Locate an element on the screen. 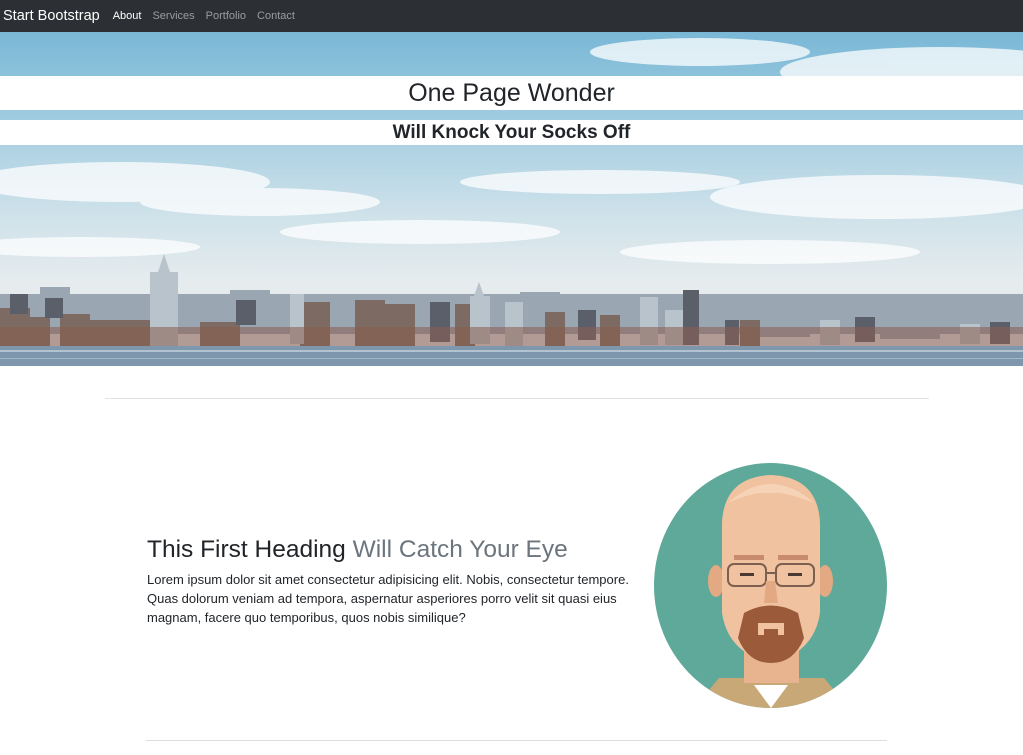 The width and height of the screenshot is (1023, 755). hero-title-band: One Page Wonder is located at coordinates (511, 93).